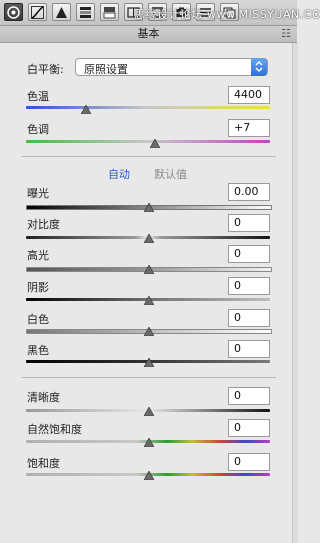 This screenshot has height=543, width=320. I want to click on panel-toolbar: 思缘设计论坛 www.MISSYUAN.COM, so click(160, 13).